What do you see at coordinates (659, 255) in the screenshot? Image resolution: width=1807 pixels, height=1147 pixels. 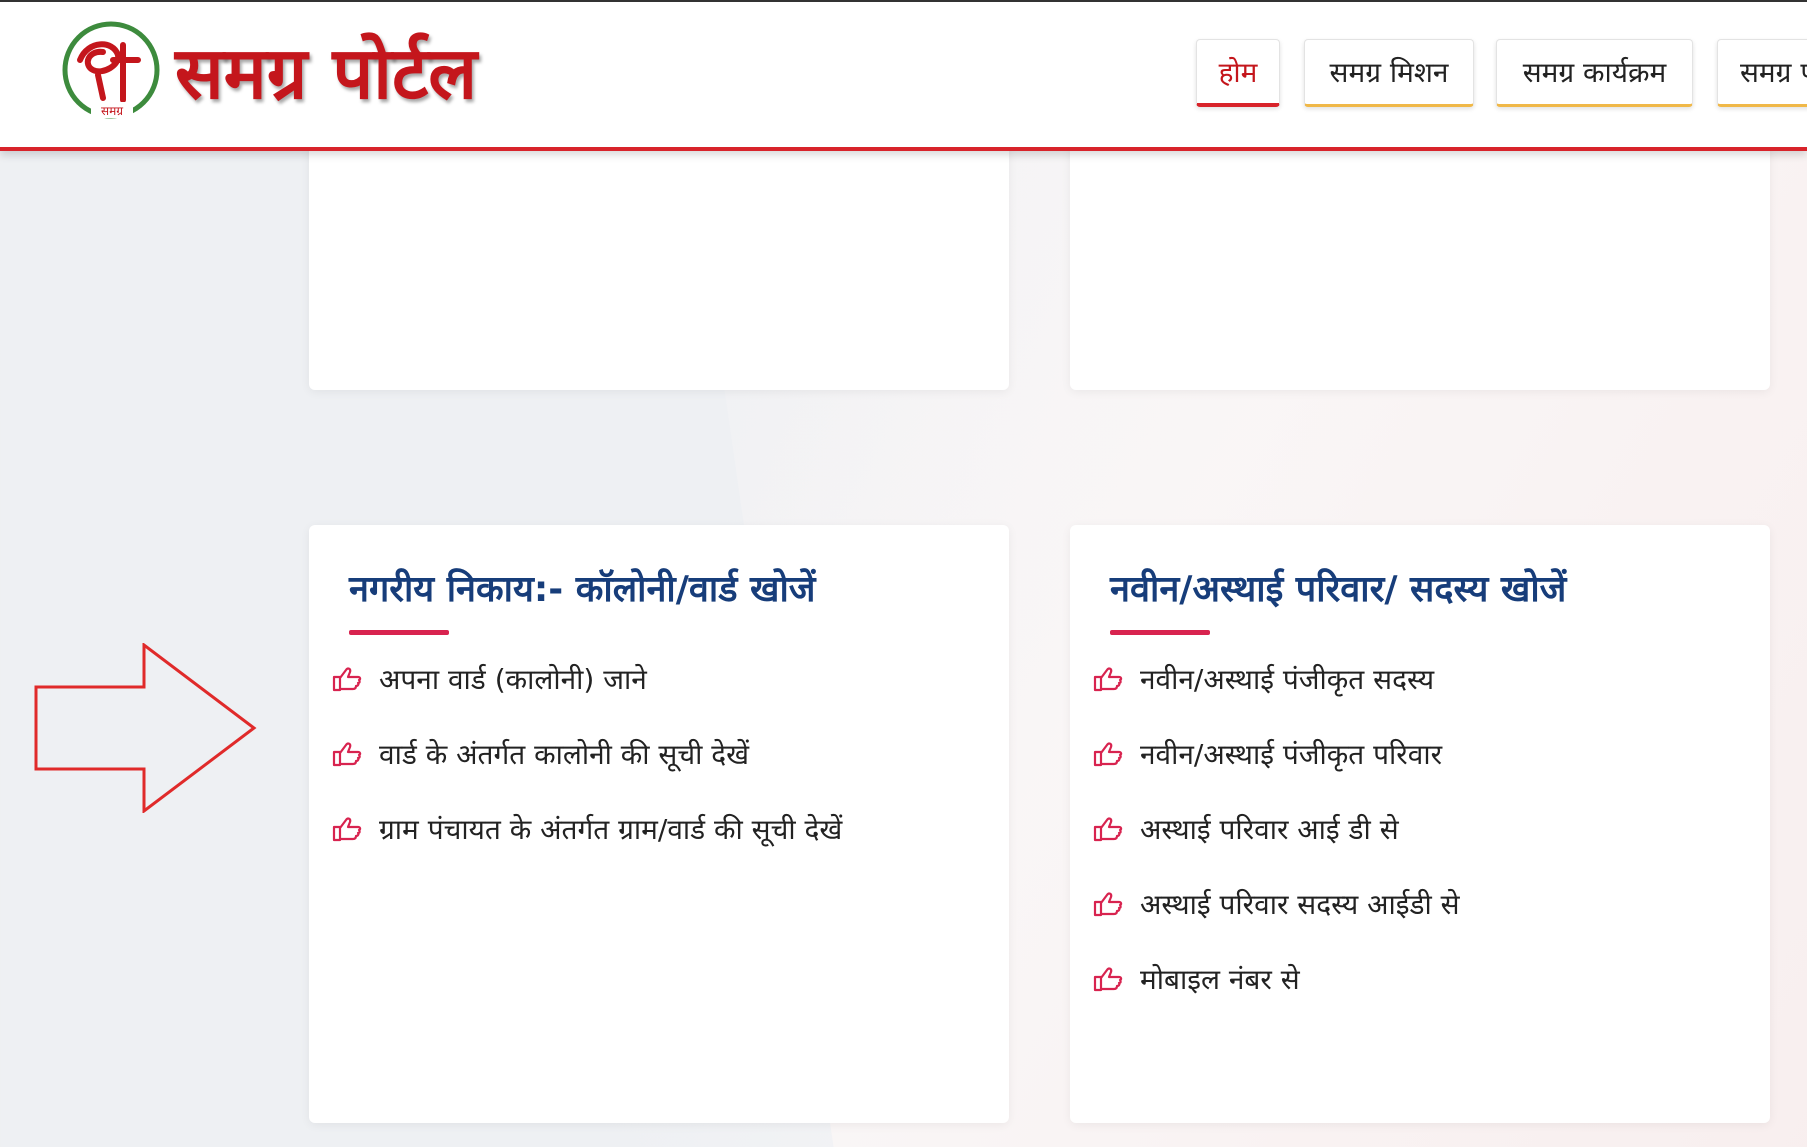 I see `card-top-left` at bounding box center [659, 255].